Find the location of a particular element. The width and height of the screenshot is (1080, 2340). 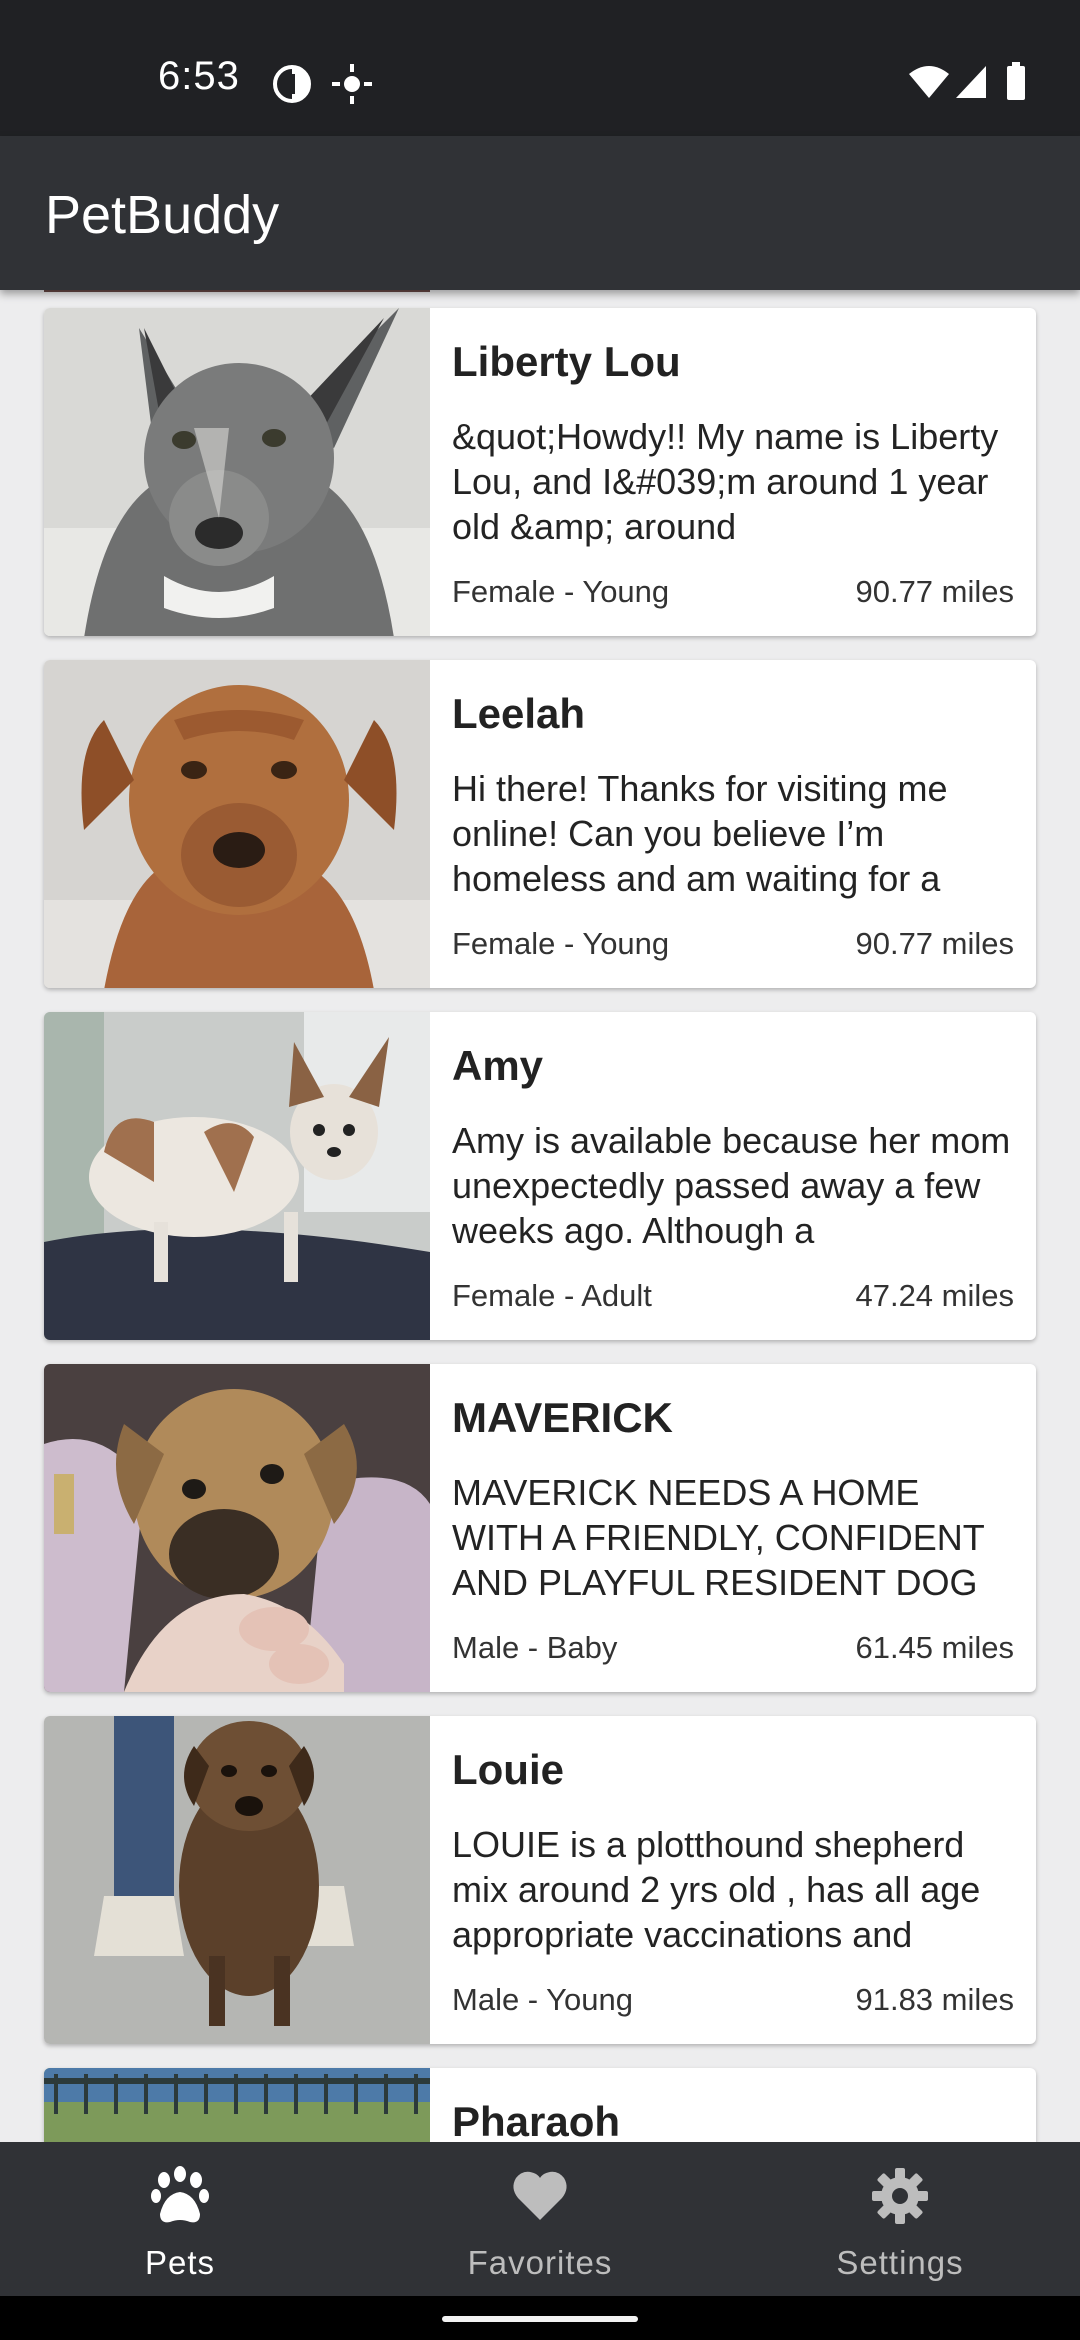

pet-distance: 91.83 miles is located at coordinates (934, 1999).